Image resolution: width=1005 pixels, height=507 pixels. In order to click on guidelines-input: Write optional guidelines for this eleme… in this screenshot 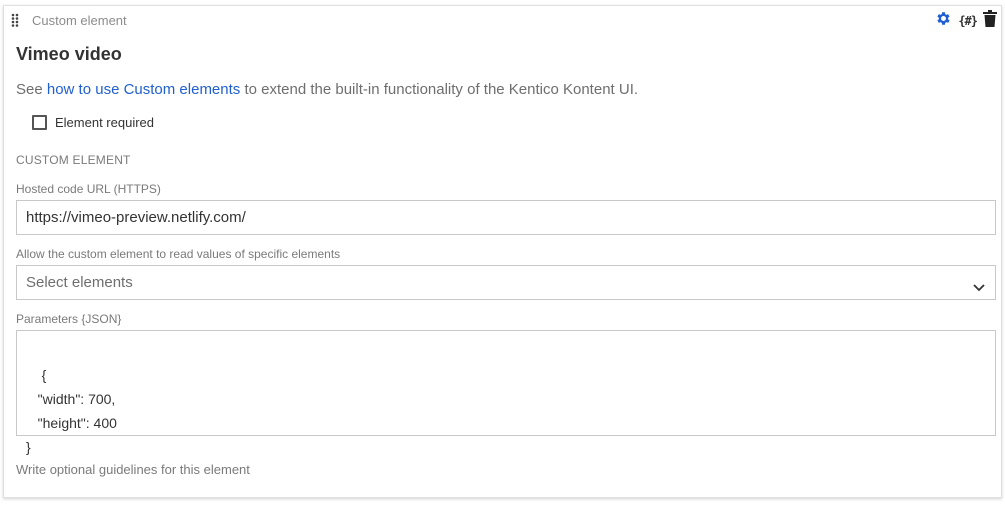, I will do `click(133, 469)`.